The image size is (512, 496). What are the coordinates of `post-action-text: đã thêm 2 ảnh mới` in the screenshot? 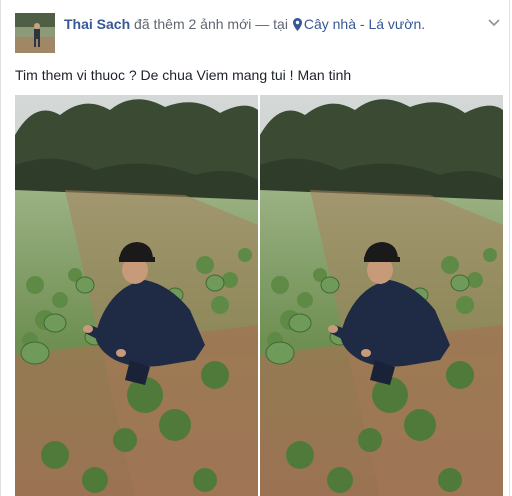 It's located at (193, 24).